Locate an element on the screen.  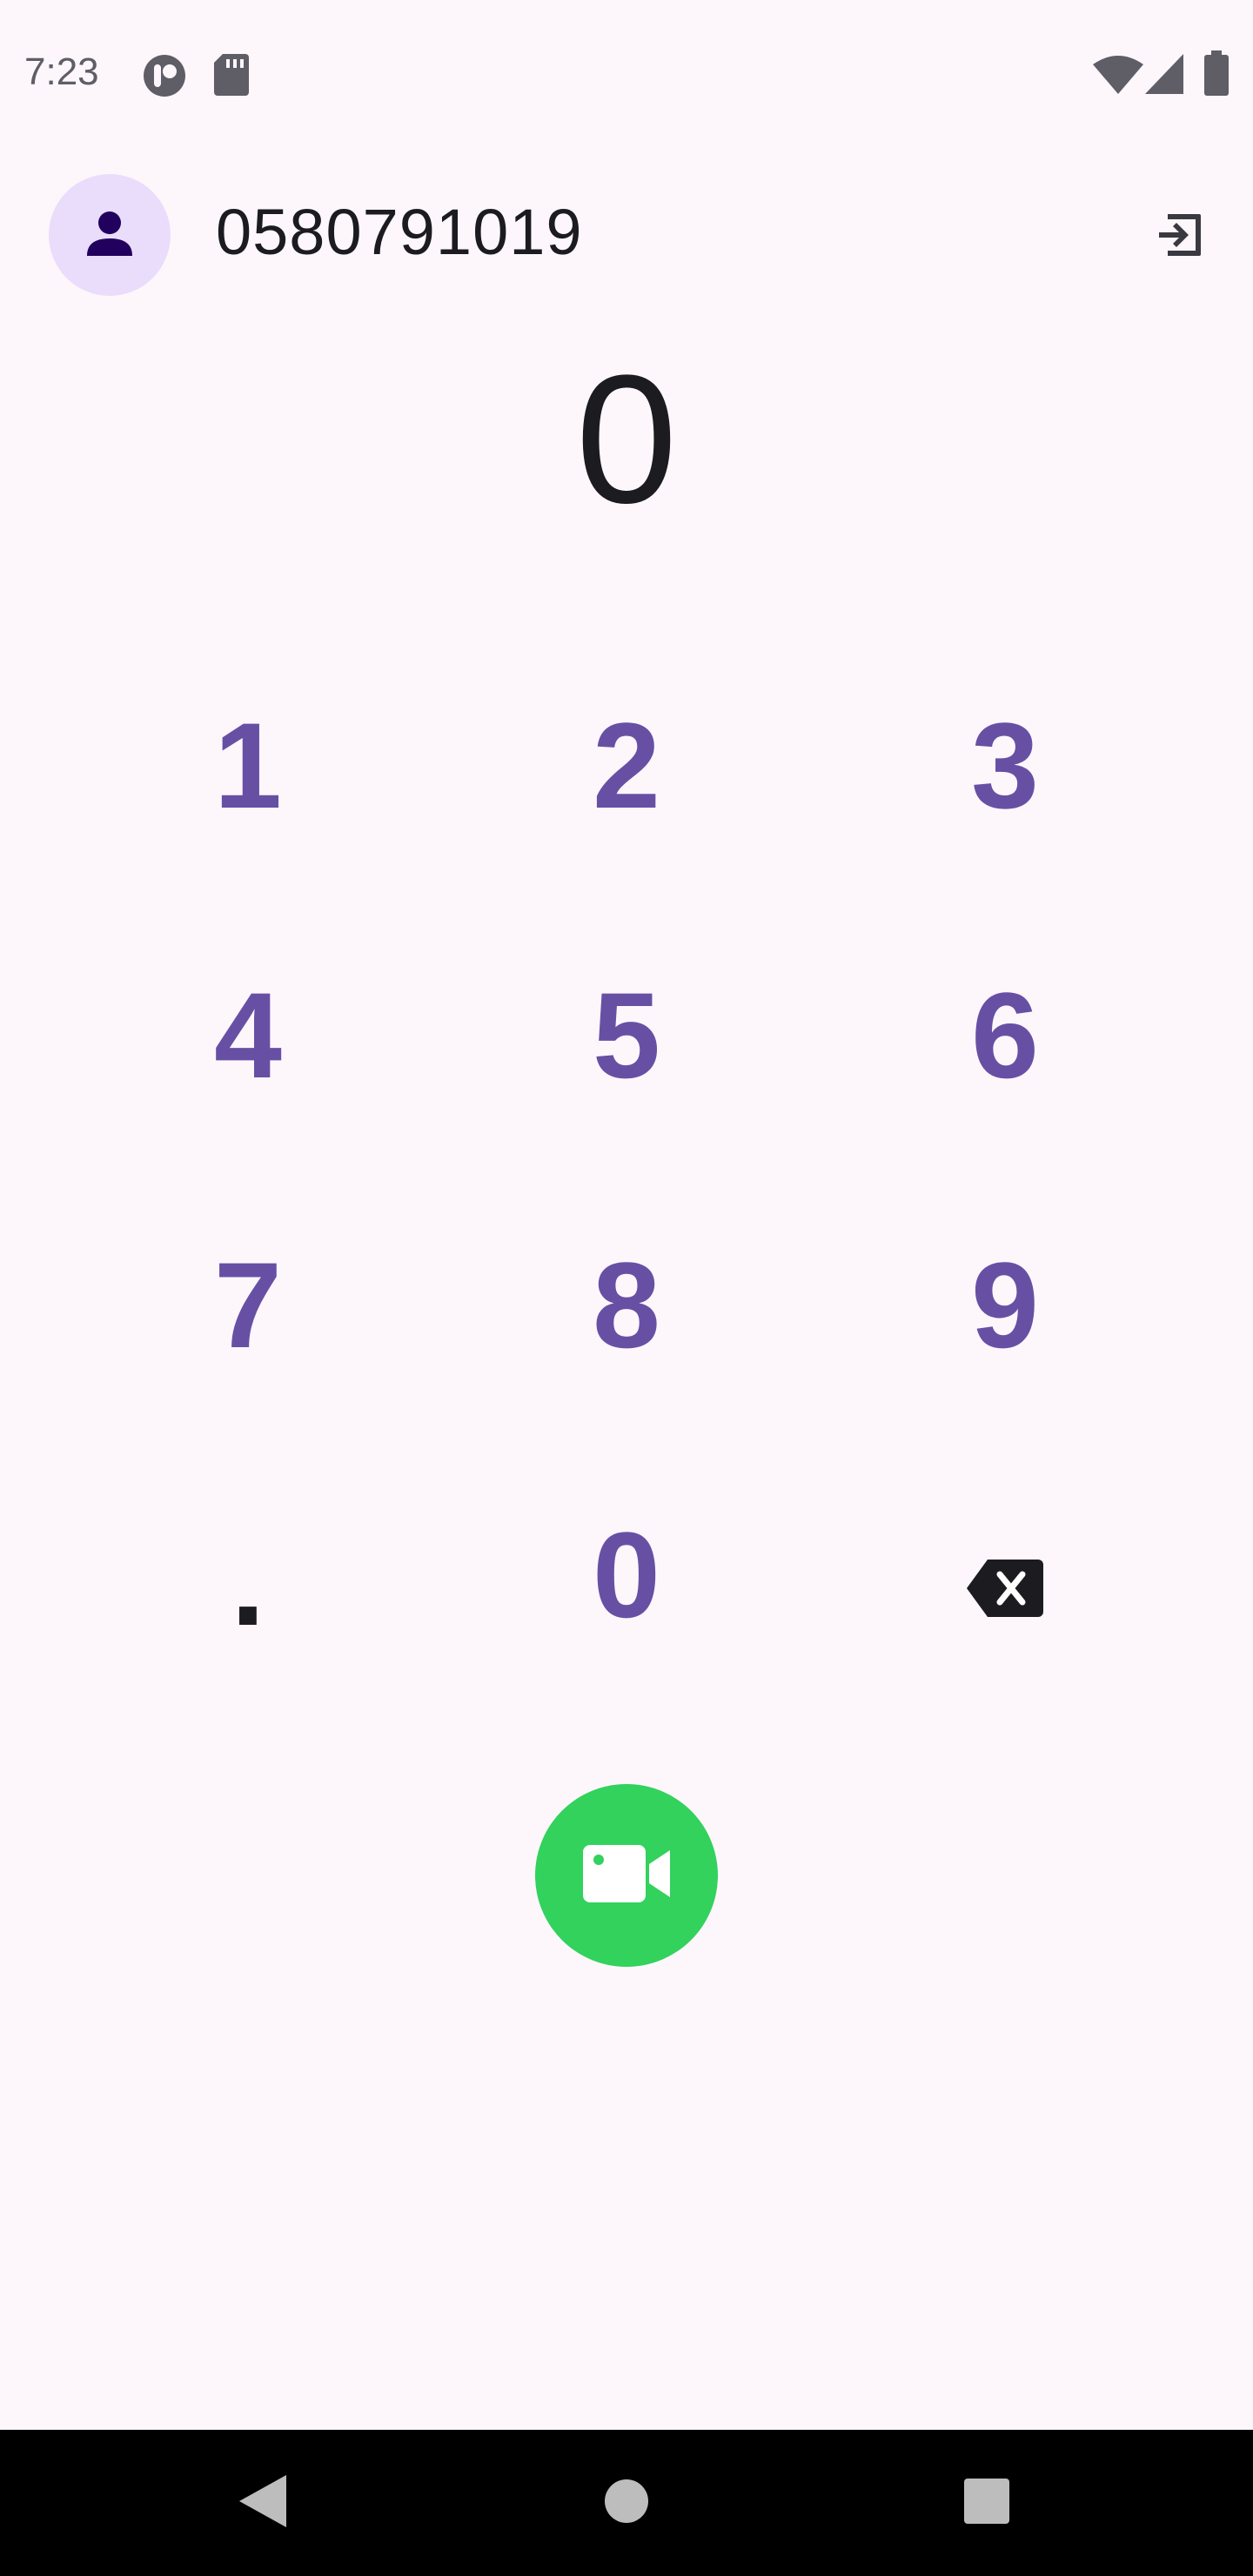
exit-to-app-icon is located at coordinates (1180, 237).